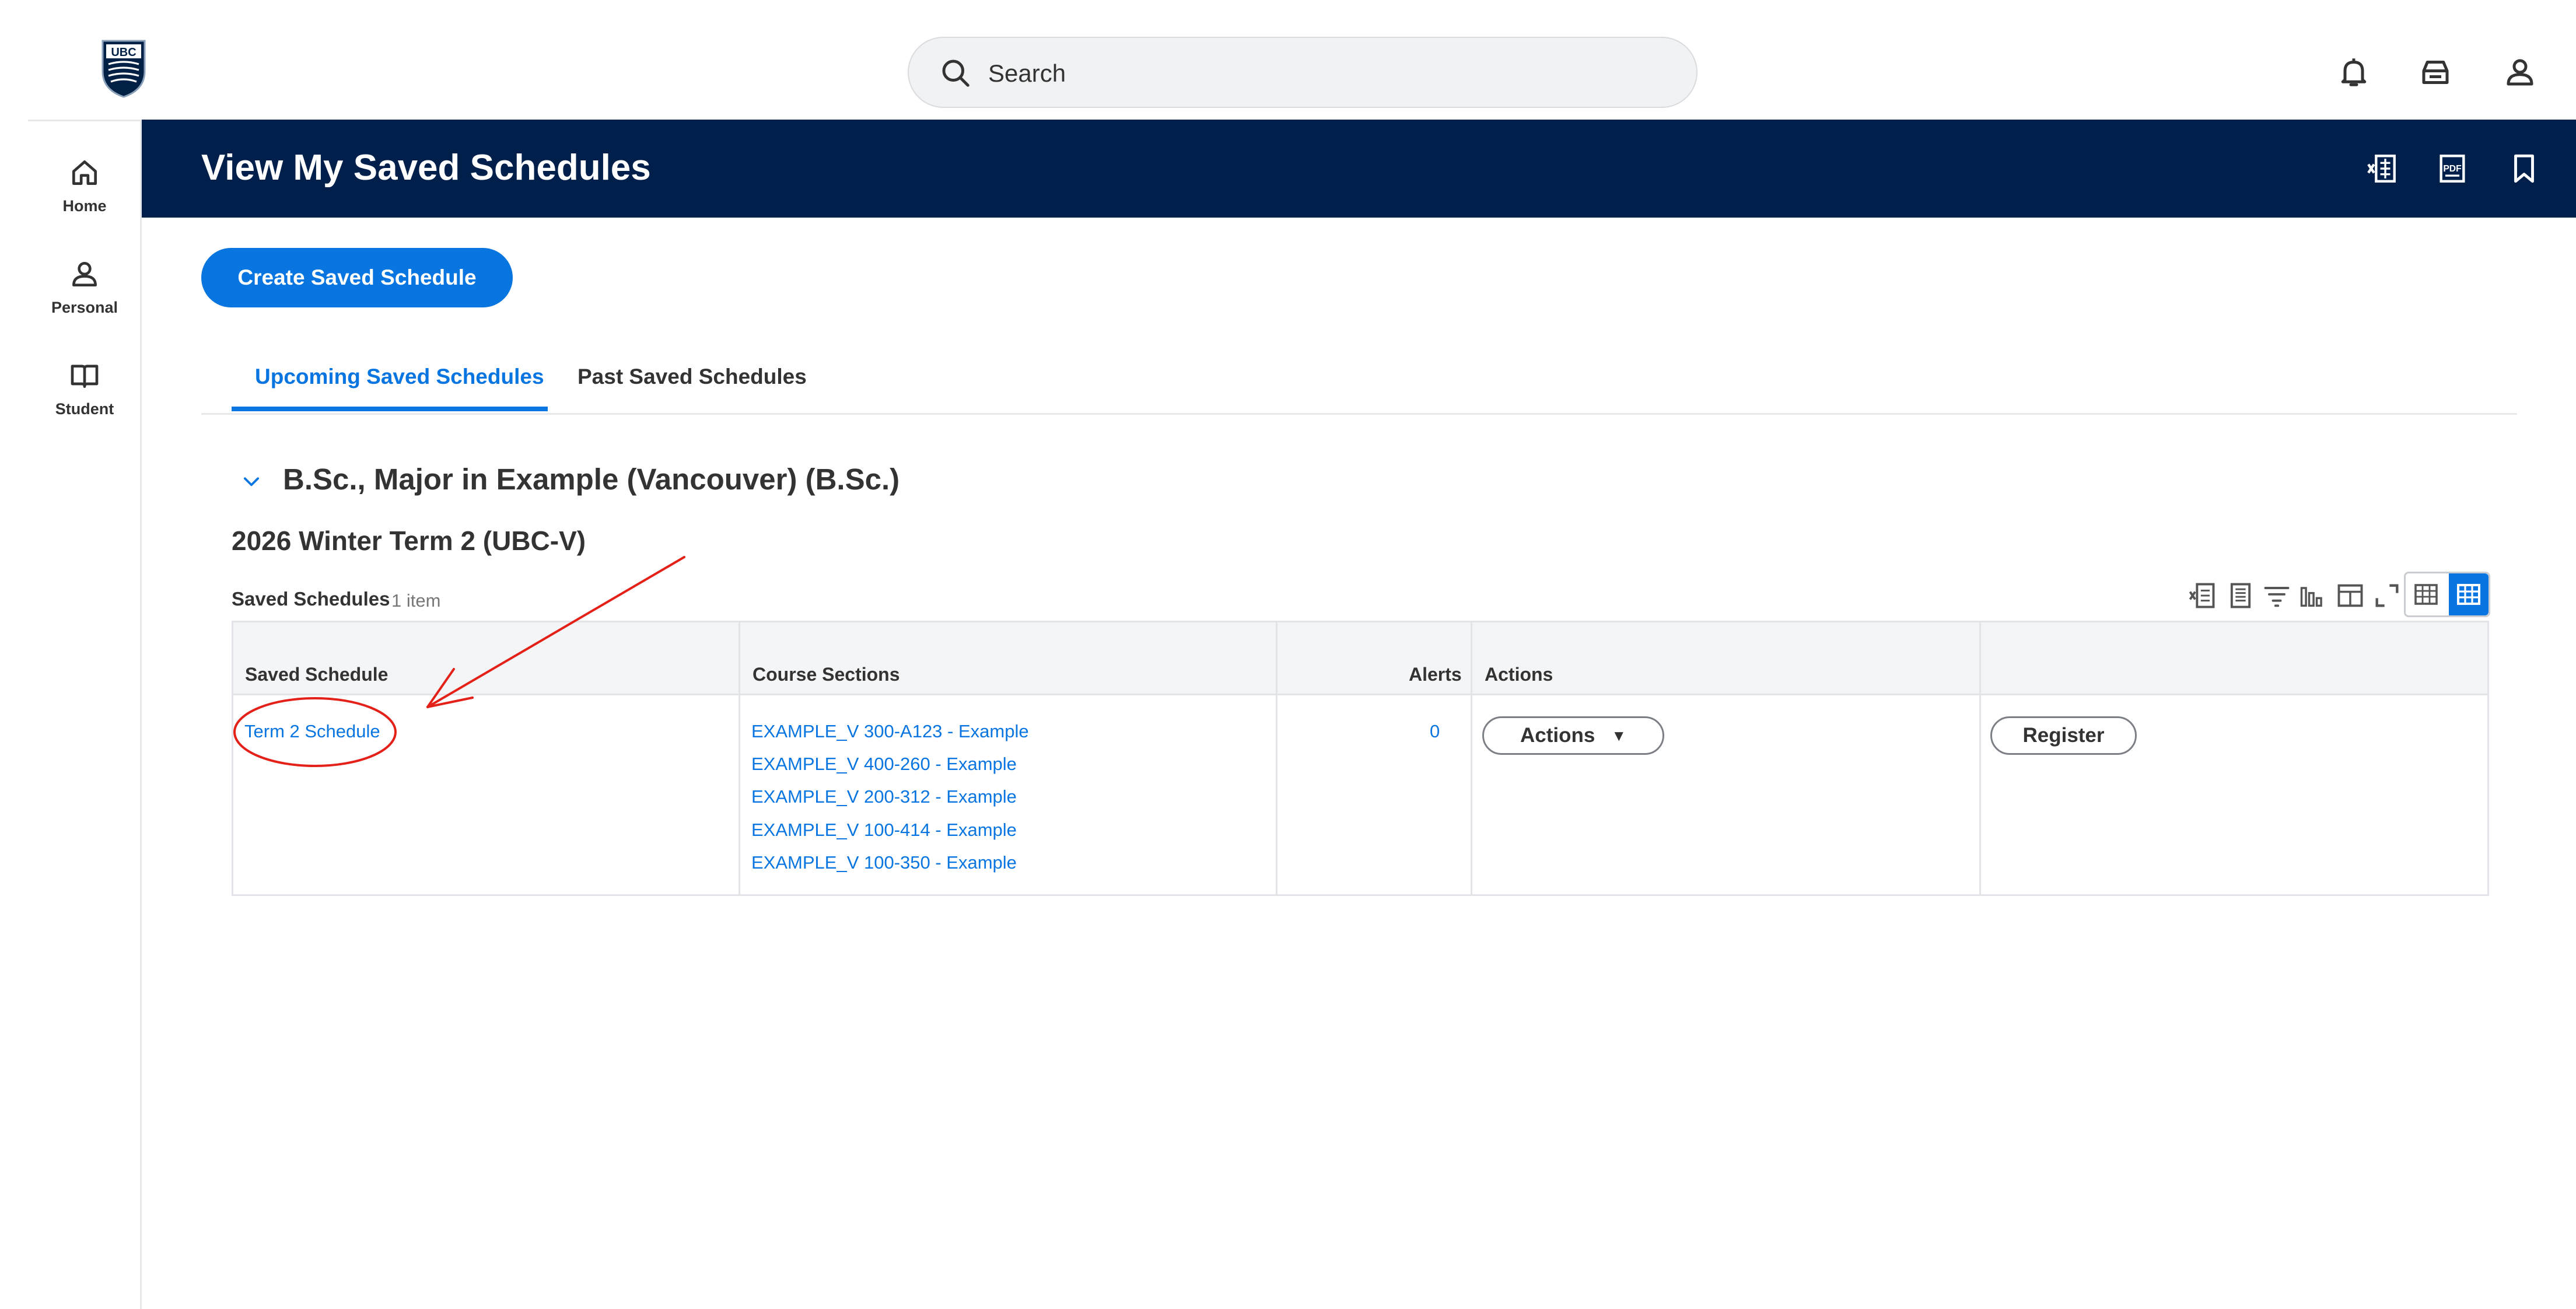 The image size is (2576, 1309). Describe the element at coordinates (426, 168) in the screenshot. I see `page-title: View My Saved Schedules` at that location.